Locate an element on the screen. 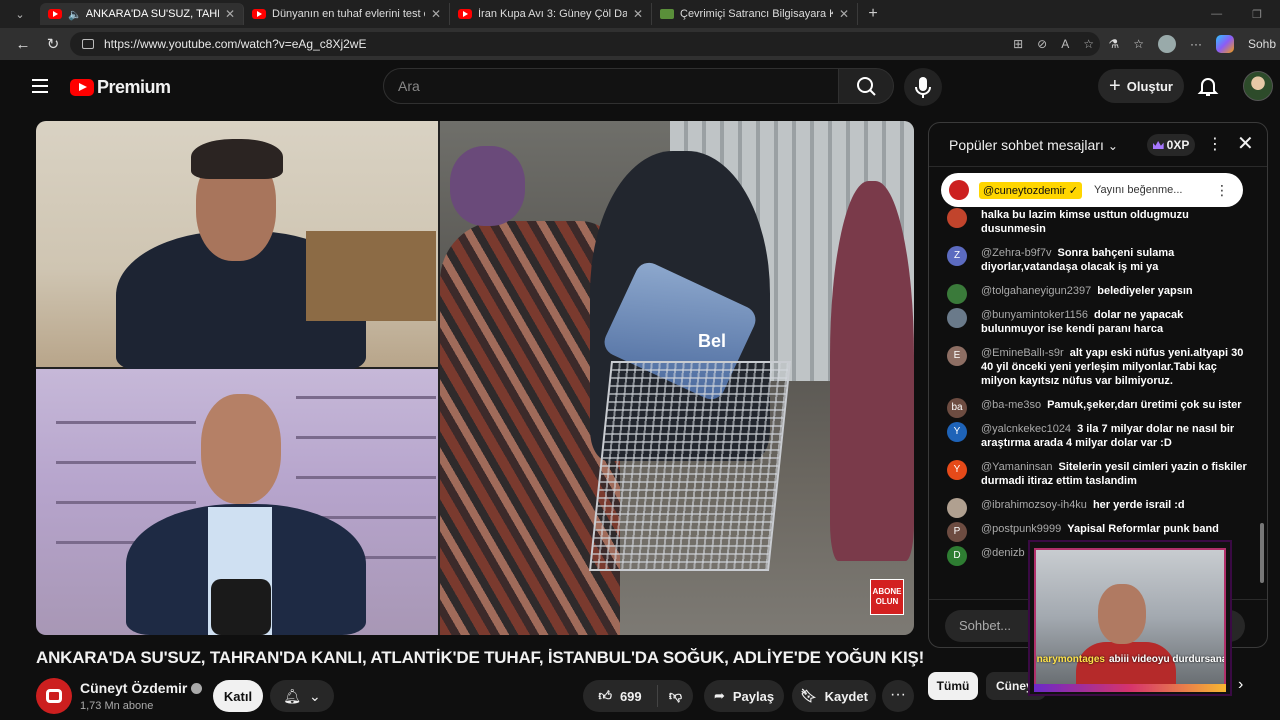 The width and height of the screenshot is (1280, 720). chat-author-avatar: Z is located at coordinates (957, 256).